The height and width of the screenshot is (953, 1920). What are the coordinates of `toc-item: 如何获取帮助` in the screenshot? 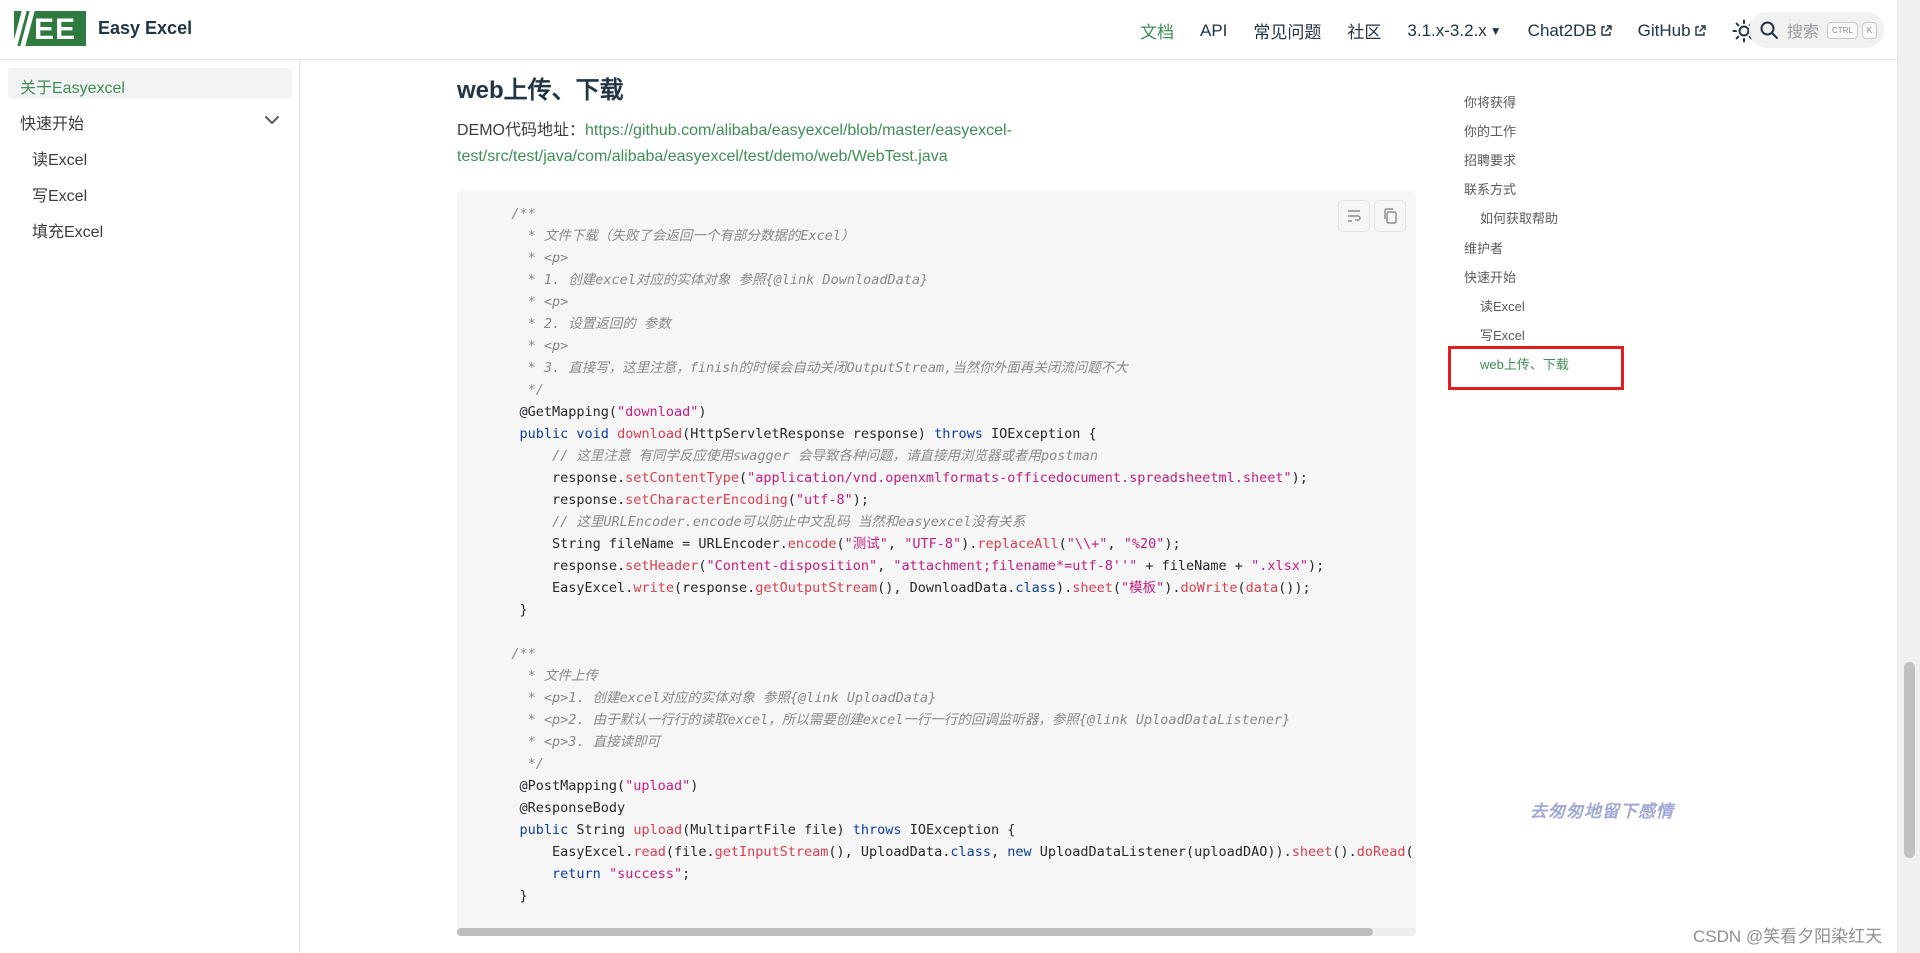 It's located at (1519, 217).